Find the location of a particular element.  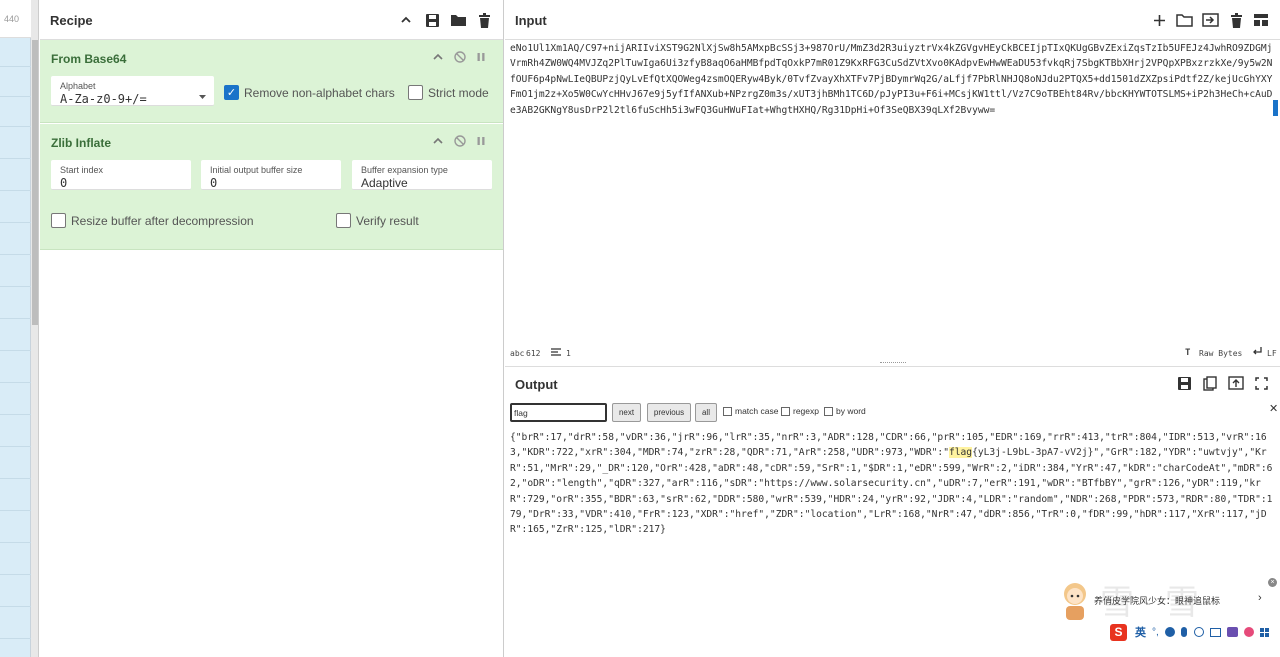

desktop-widget: 雪 雪 × 养俏皮学院风少女：眼神追鼠标 › S 英 °, is located at coordinates (1167, 614).